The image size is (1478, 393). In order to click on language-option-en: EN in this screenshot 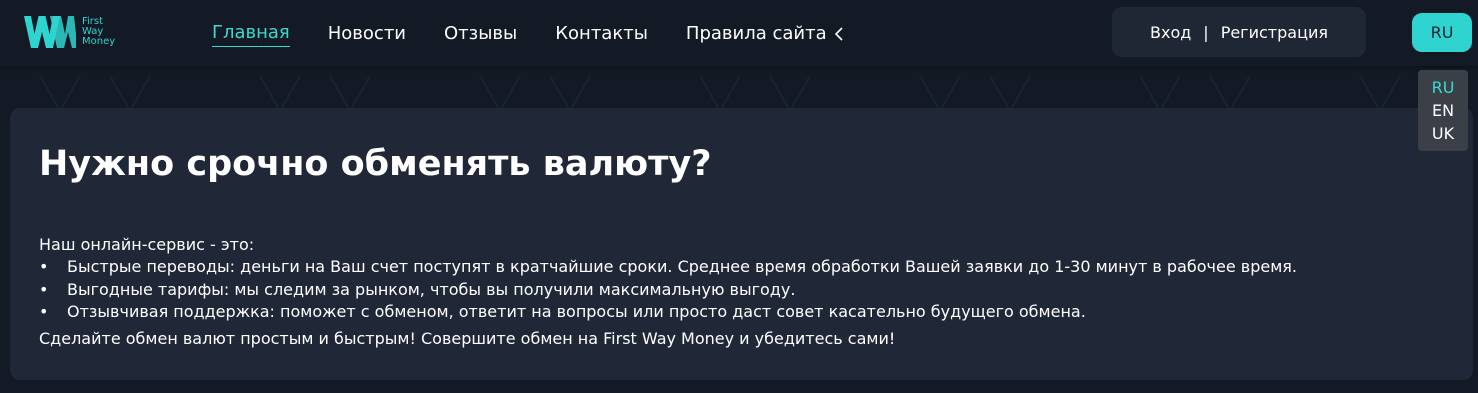, I will do `click(1443, 110)`.